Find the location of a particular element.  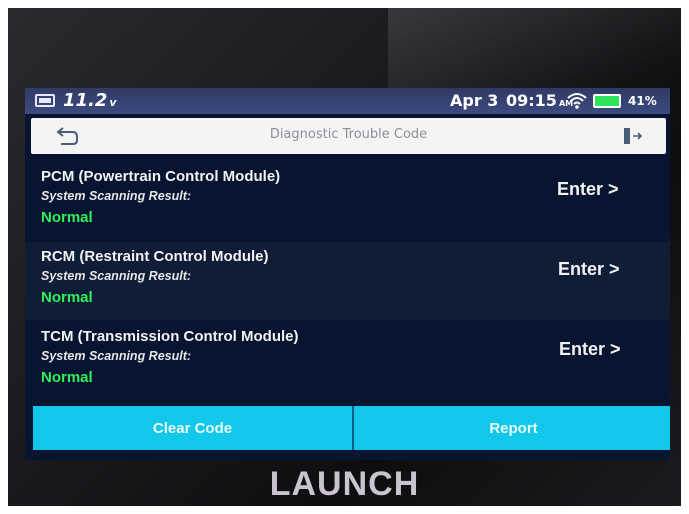

enter-button-pcm: Enter > is located at coordinates (588, 189).